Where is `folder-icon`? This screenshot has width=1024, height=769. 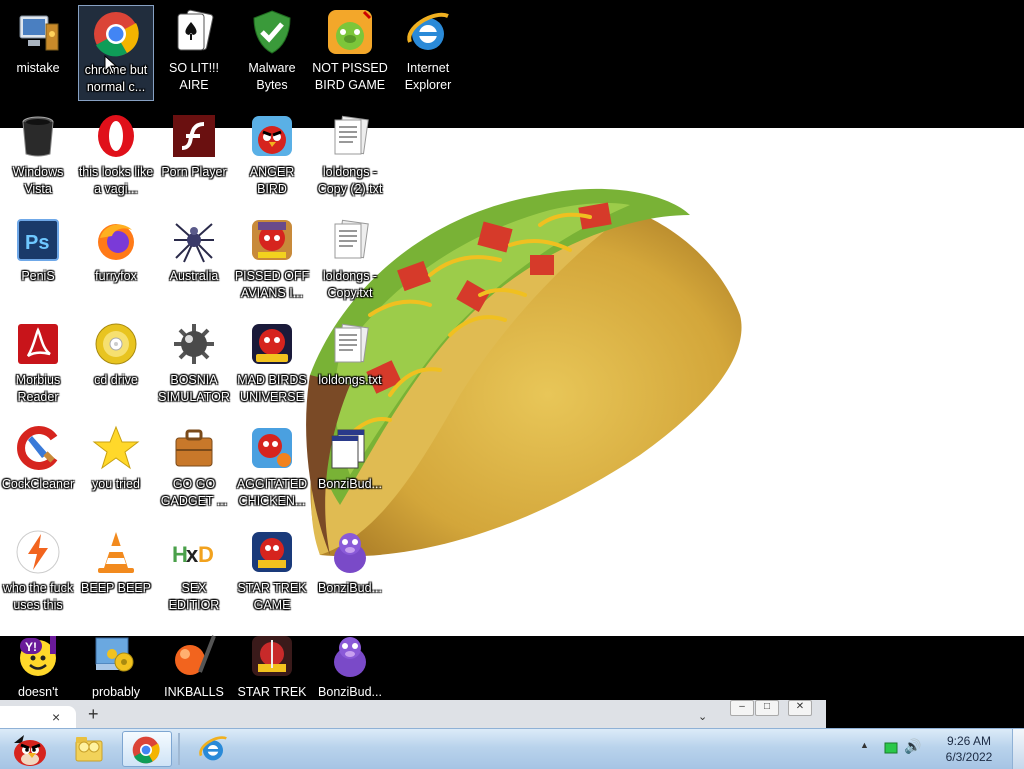
folder-icon is located at coordinates (89, 749).